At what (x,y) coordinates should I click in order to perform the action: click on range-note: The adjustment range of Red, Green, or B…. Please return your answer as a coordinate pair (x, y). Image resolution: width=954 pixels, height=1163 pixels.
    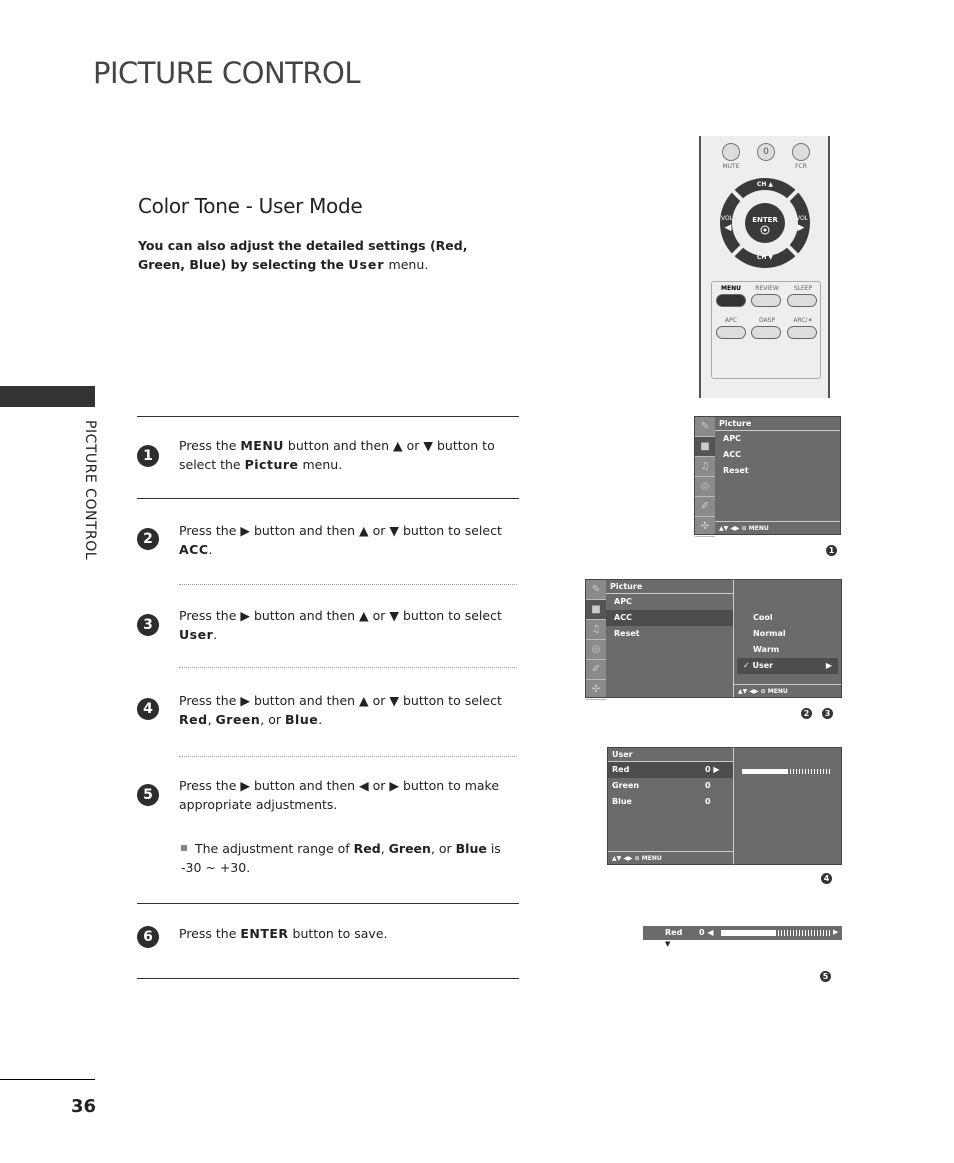
    Looking at the image, I should click on (341, 858).